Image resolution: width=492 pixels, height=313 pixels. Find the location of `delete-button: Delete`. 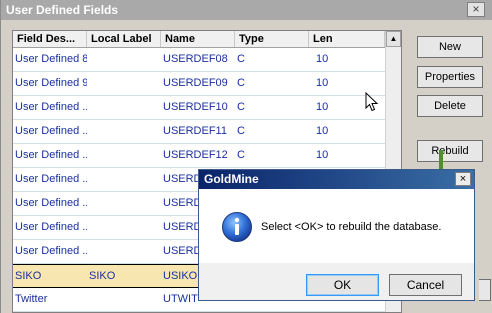

delete-button: Delete is located at coordinates (450, 106).